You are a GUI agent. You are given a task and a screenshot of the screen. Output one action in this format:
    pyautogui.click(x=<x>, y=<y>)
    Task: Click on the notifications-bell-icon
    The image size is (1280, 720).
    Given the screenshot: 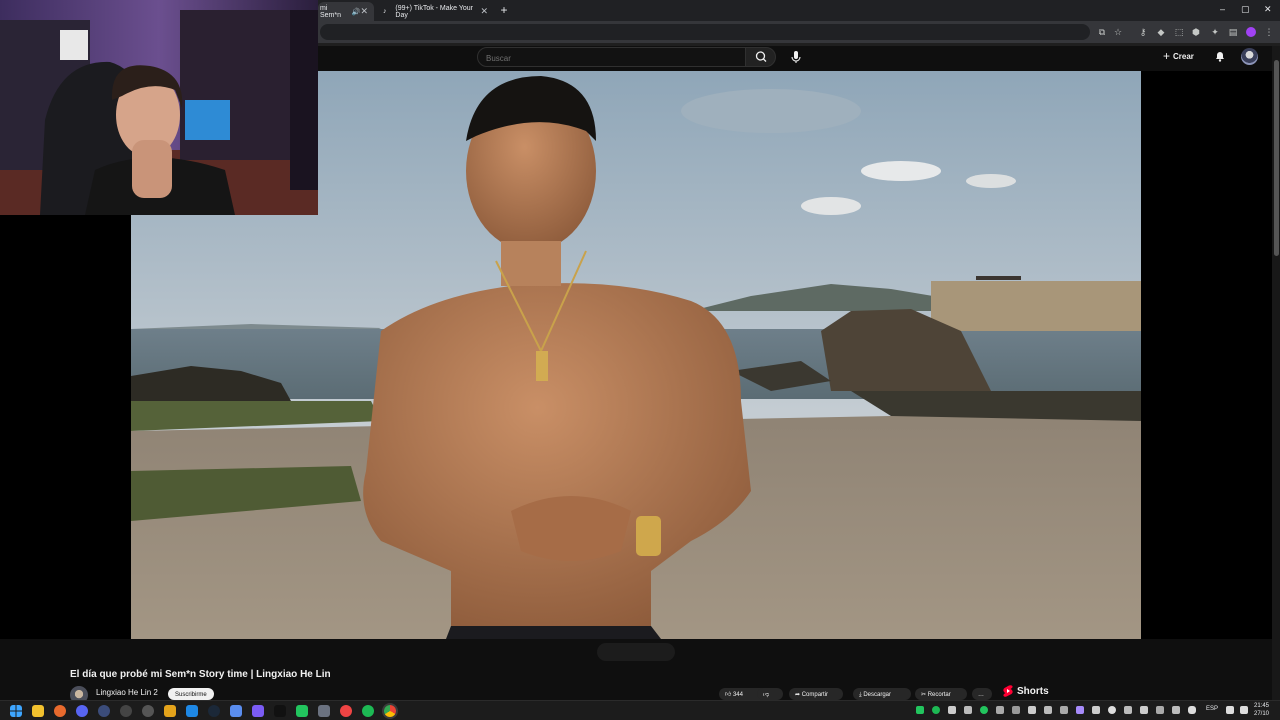 What is the action you would take?
    pyautogui.click(x=1220, y=56)
    